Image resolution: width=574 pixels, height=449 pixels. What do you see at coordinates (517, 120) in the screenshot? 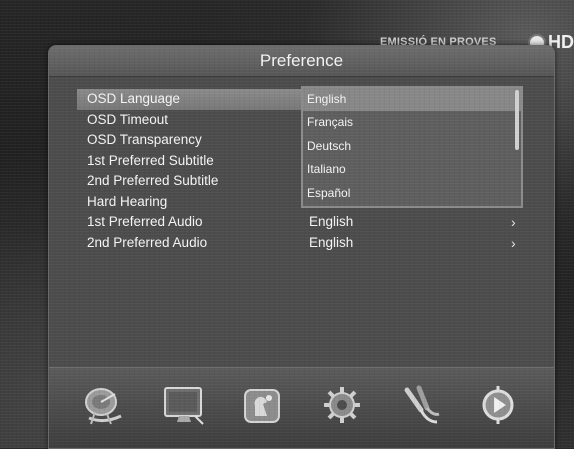
I see `dropdown-scrollbar` at bounding box center [517, 120].